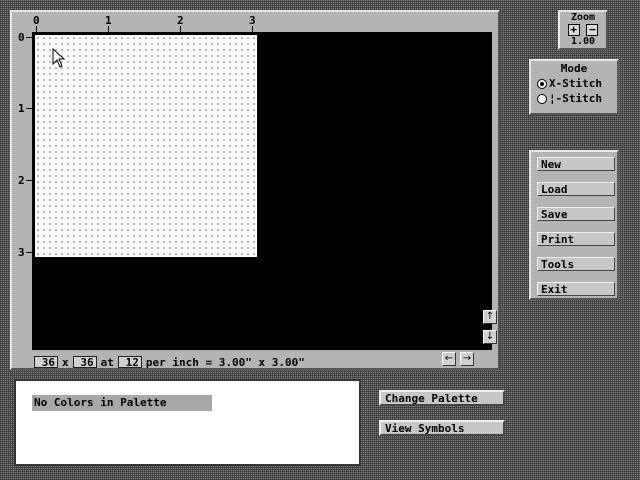 Image resolution: width=640 pixels, height=480 pixels. I want to click on size-row: 36 x 36 at 12 per inch = 3.00" x 3.00", so click(171, 362).